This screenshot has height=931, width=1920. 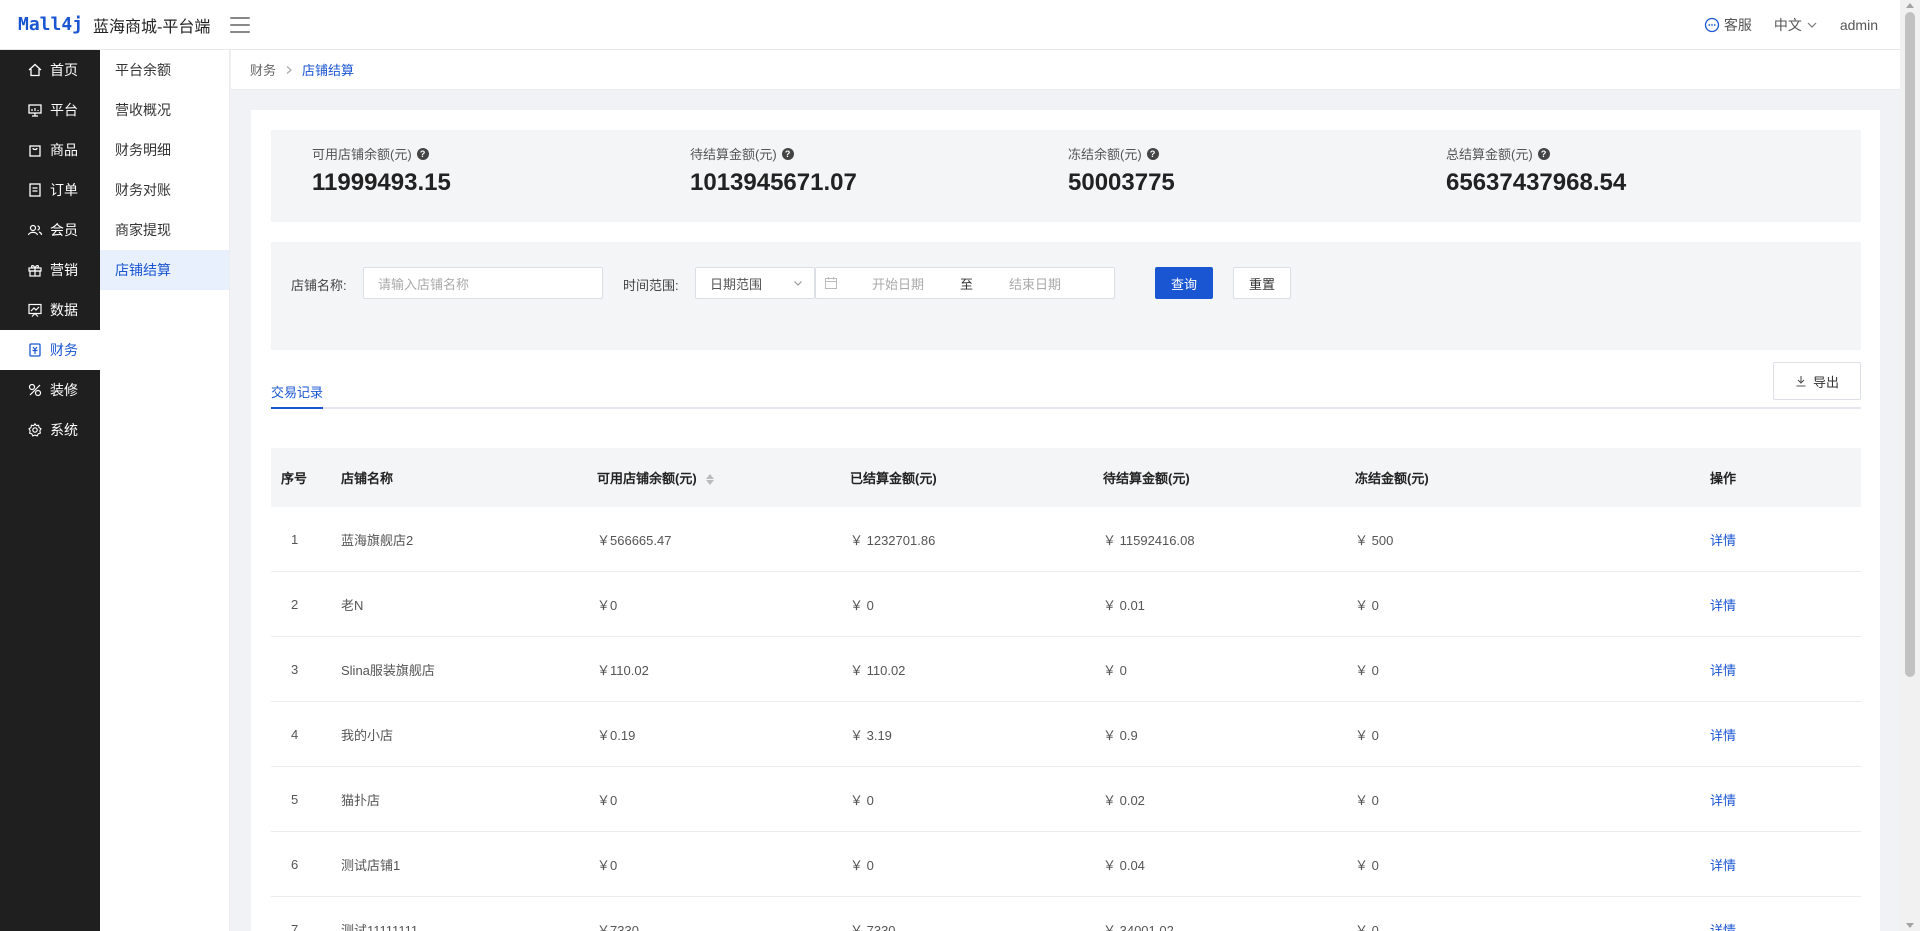 I want to click on sidebar-item-data: 数据, so click(x=50, y=310).